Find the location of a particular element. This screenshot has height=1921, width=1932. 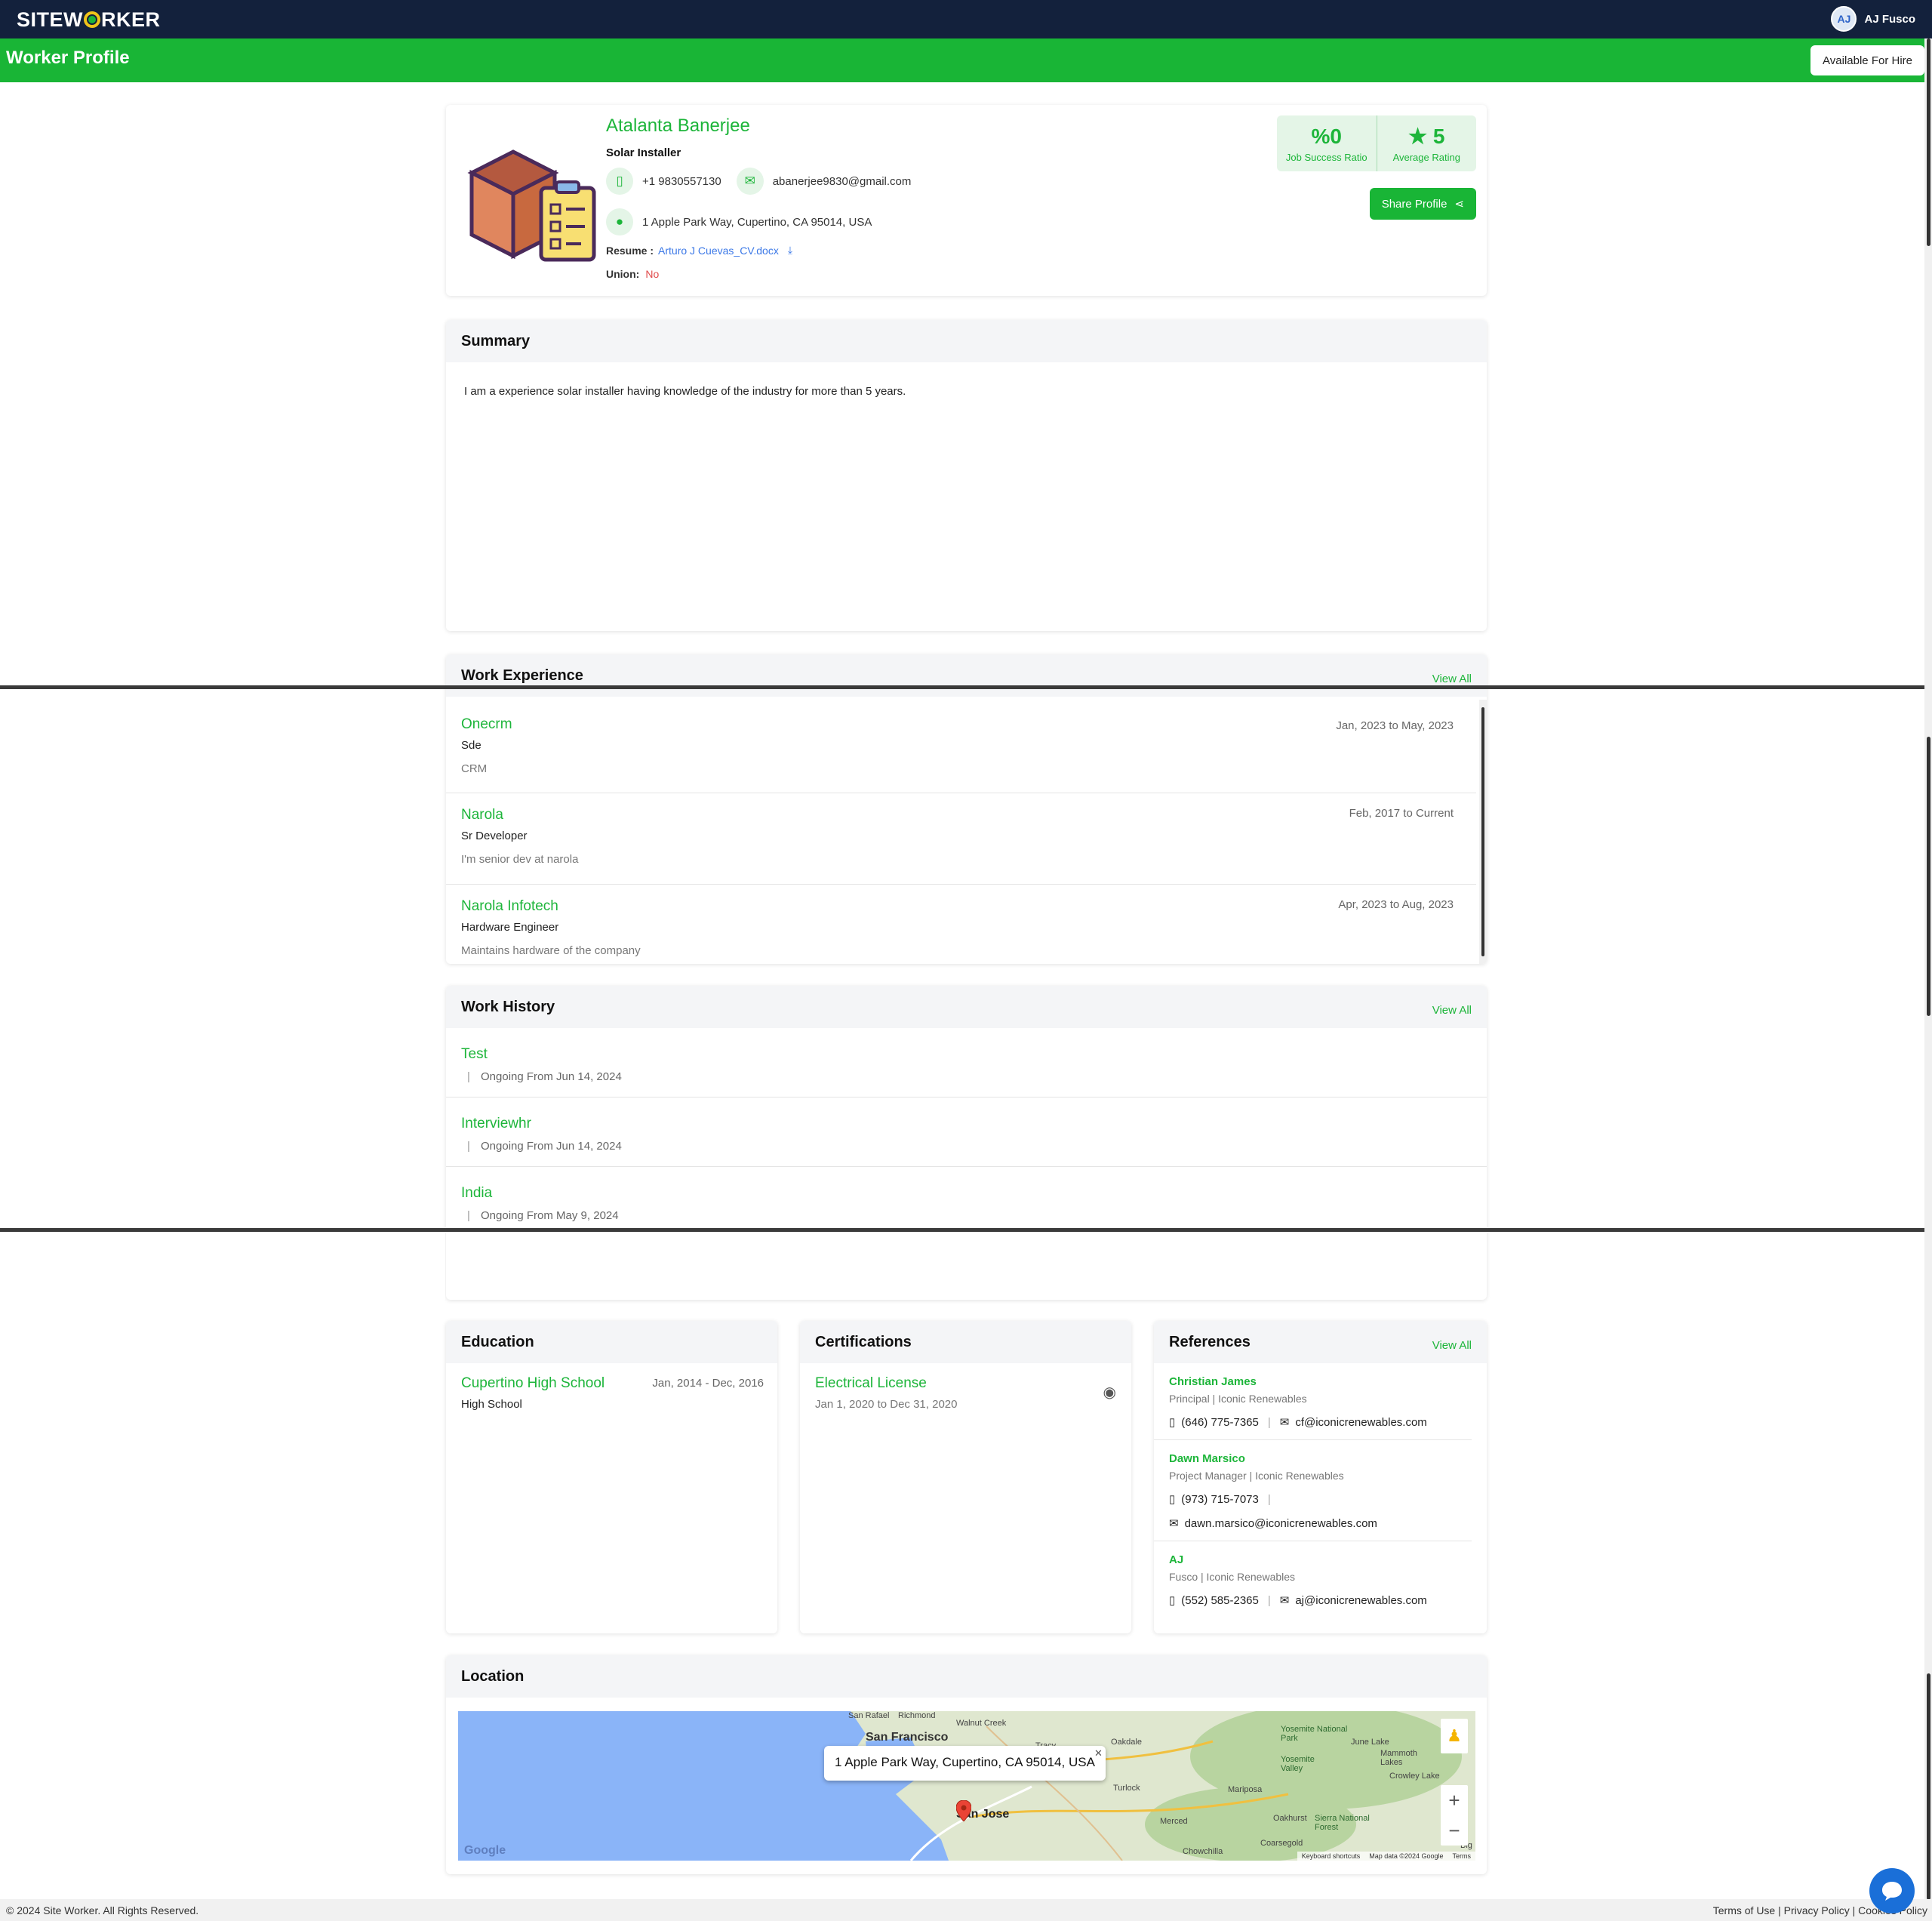

availability-button: Available For Hire is located at coordinates (1867, 60).